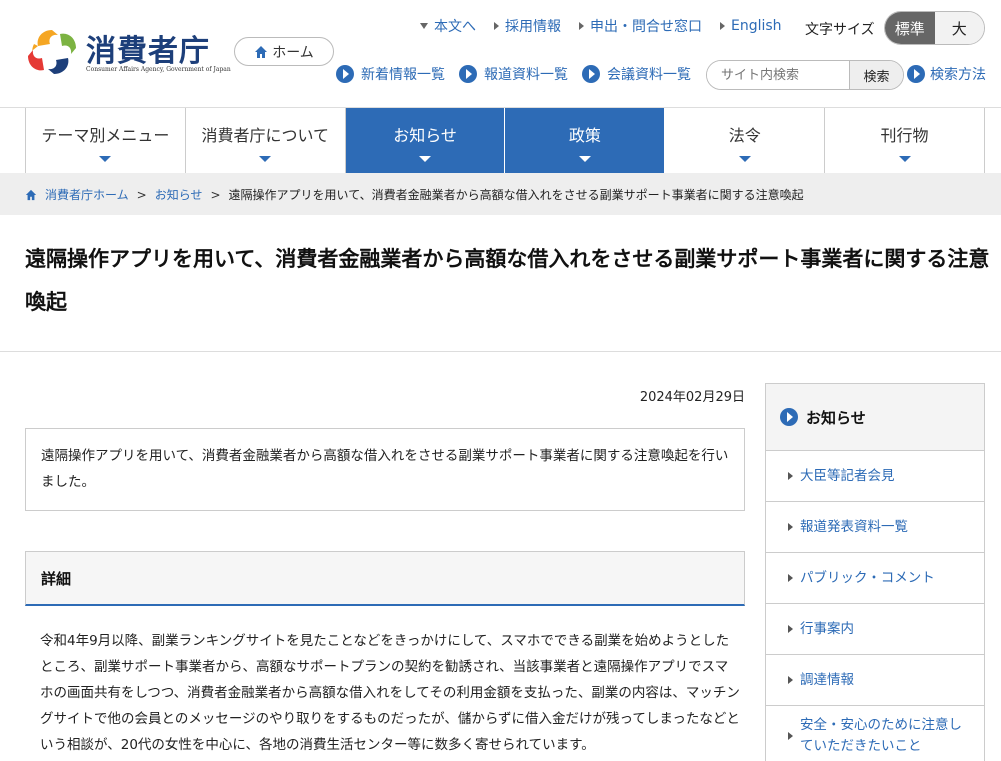 The height and width of the screenshot is (761, 1001). I want to click on home-button: ホーム, so click(284, 51).